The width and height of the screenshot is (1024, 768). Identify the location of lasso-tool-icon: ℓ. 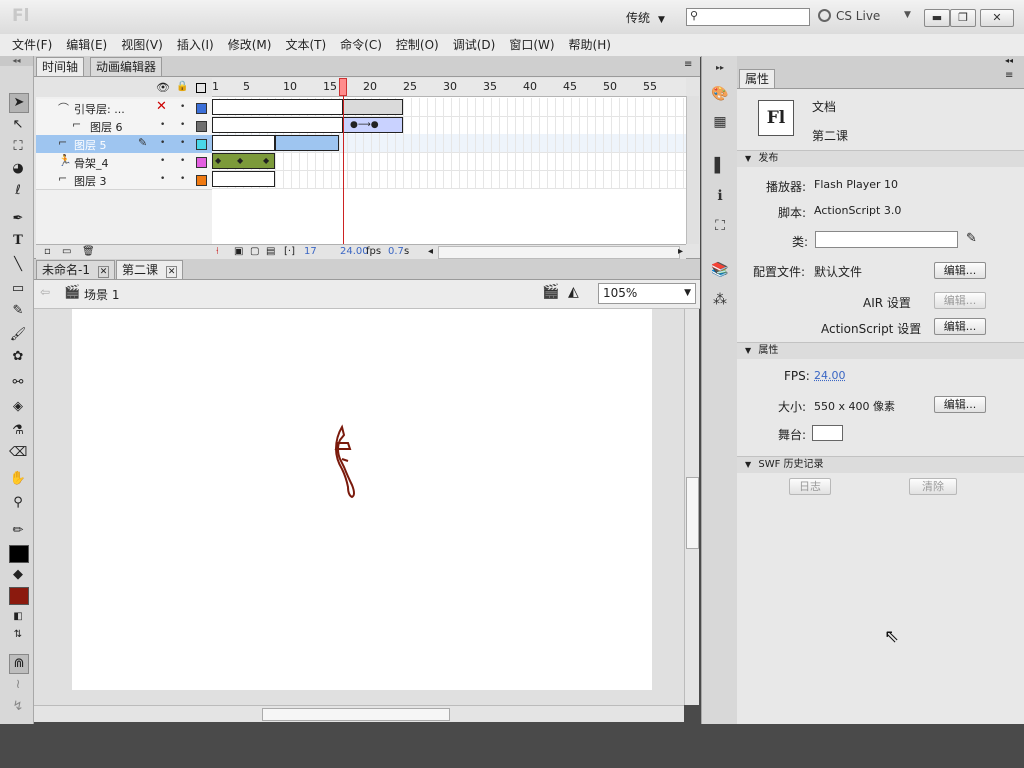
(18, 191).